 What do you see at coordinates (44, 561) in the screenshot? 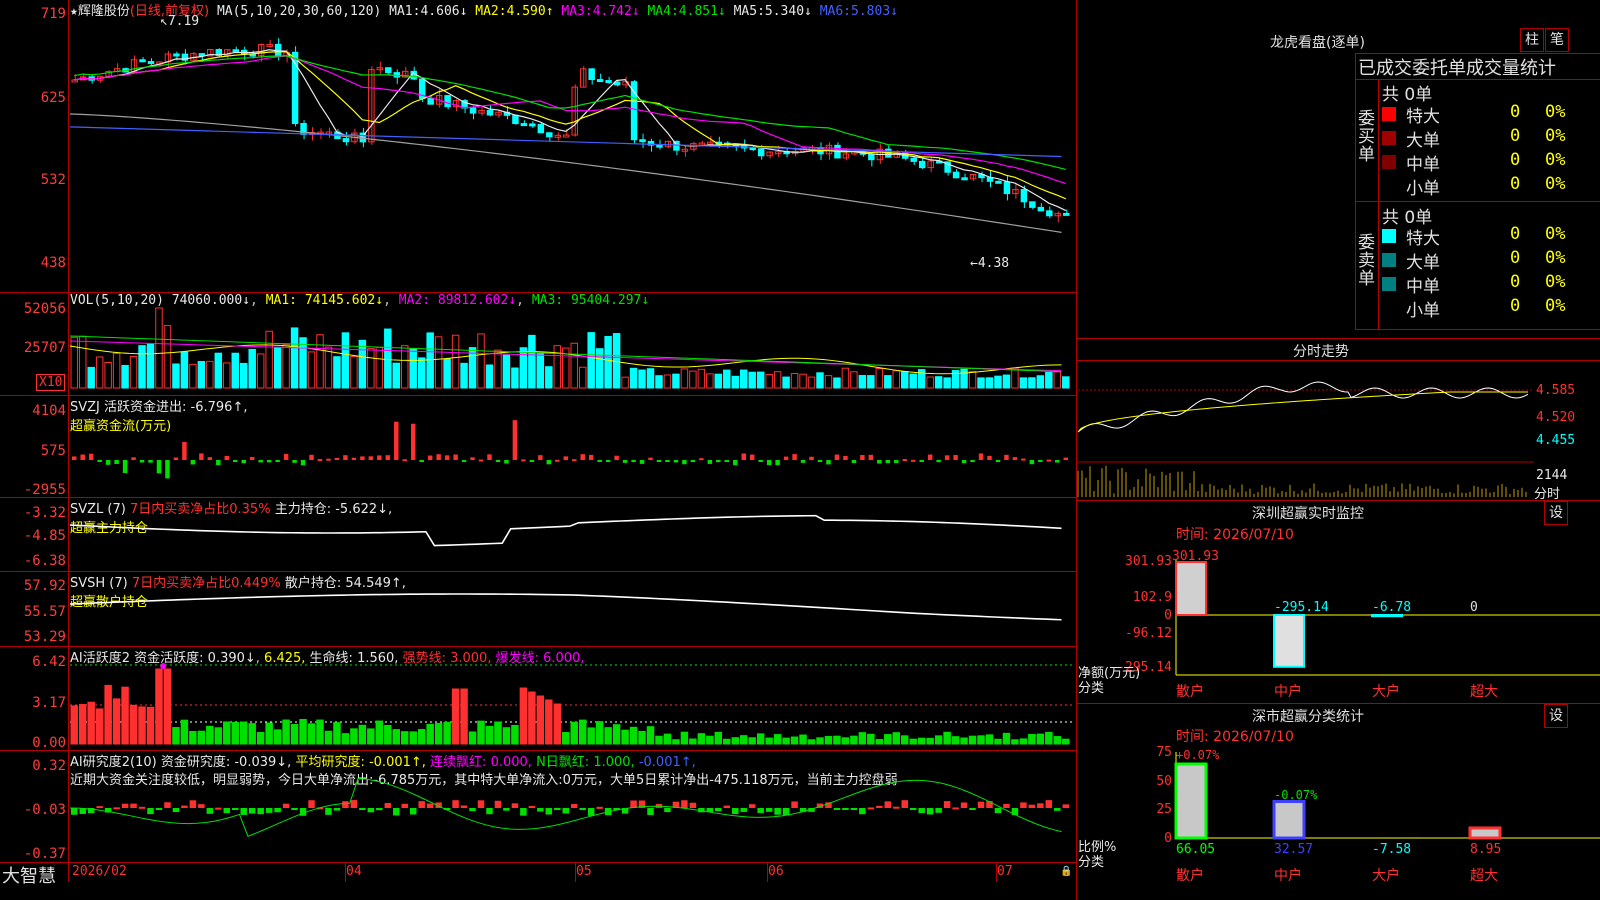
I see `svzl-axis-label: -6.38` at bounding box center [44, 561].